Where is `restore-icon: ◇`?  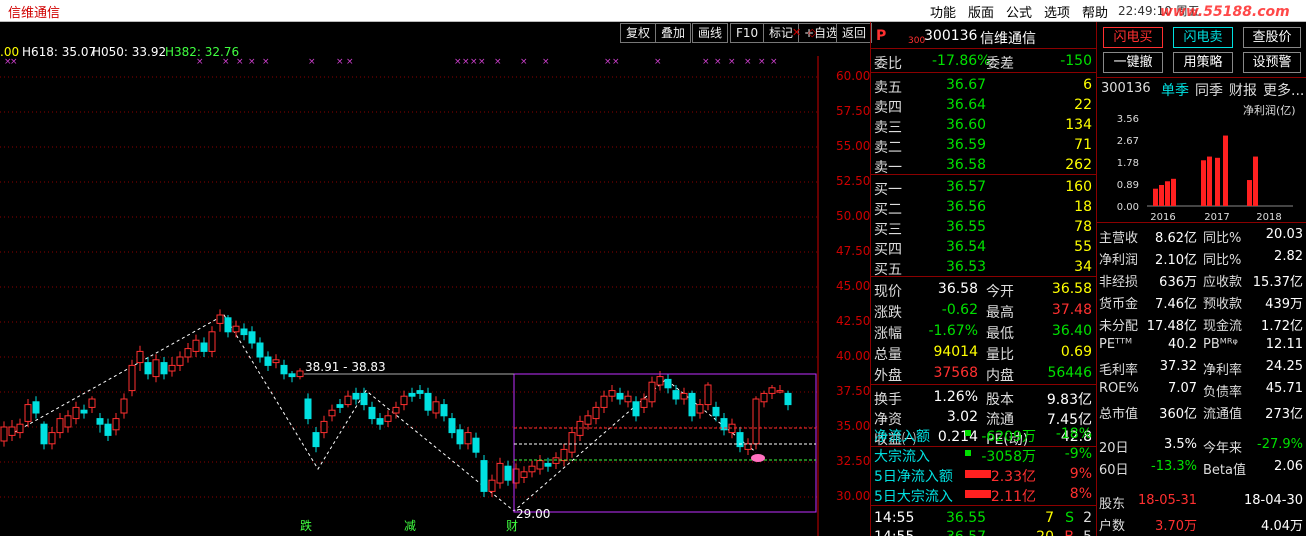
restore-icon: ◇ is located at coordinates (812, 32).